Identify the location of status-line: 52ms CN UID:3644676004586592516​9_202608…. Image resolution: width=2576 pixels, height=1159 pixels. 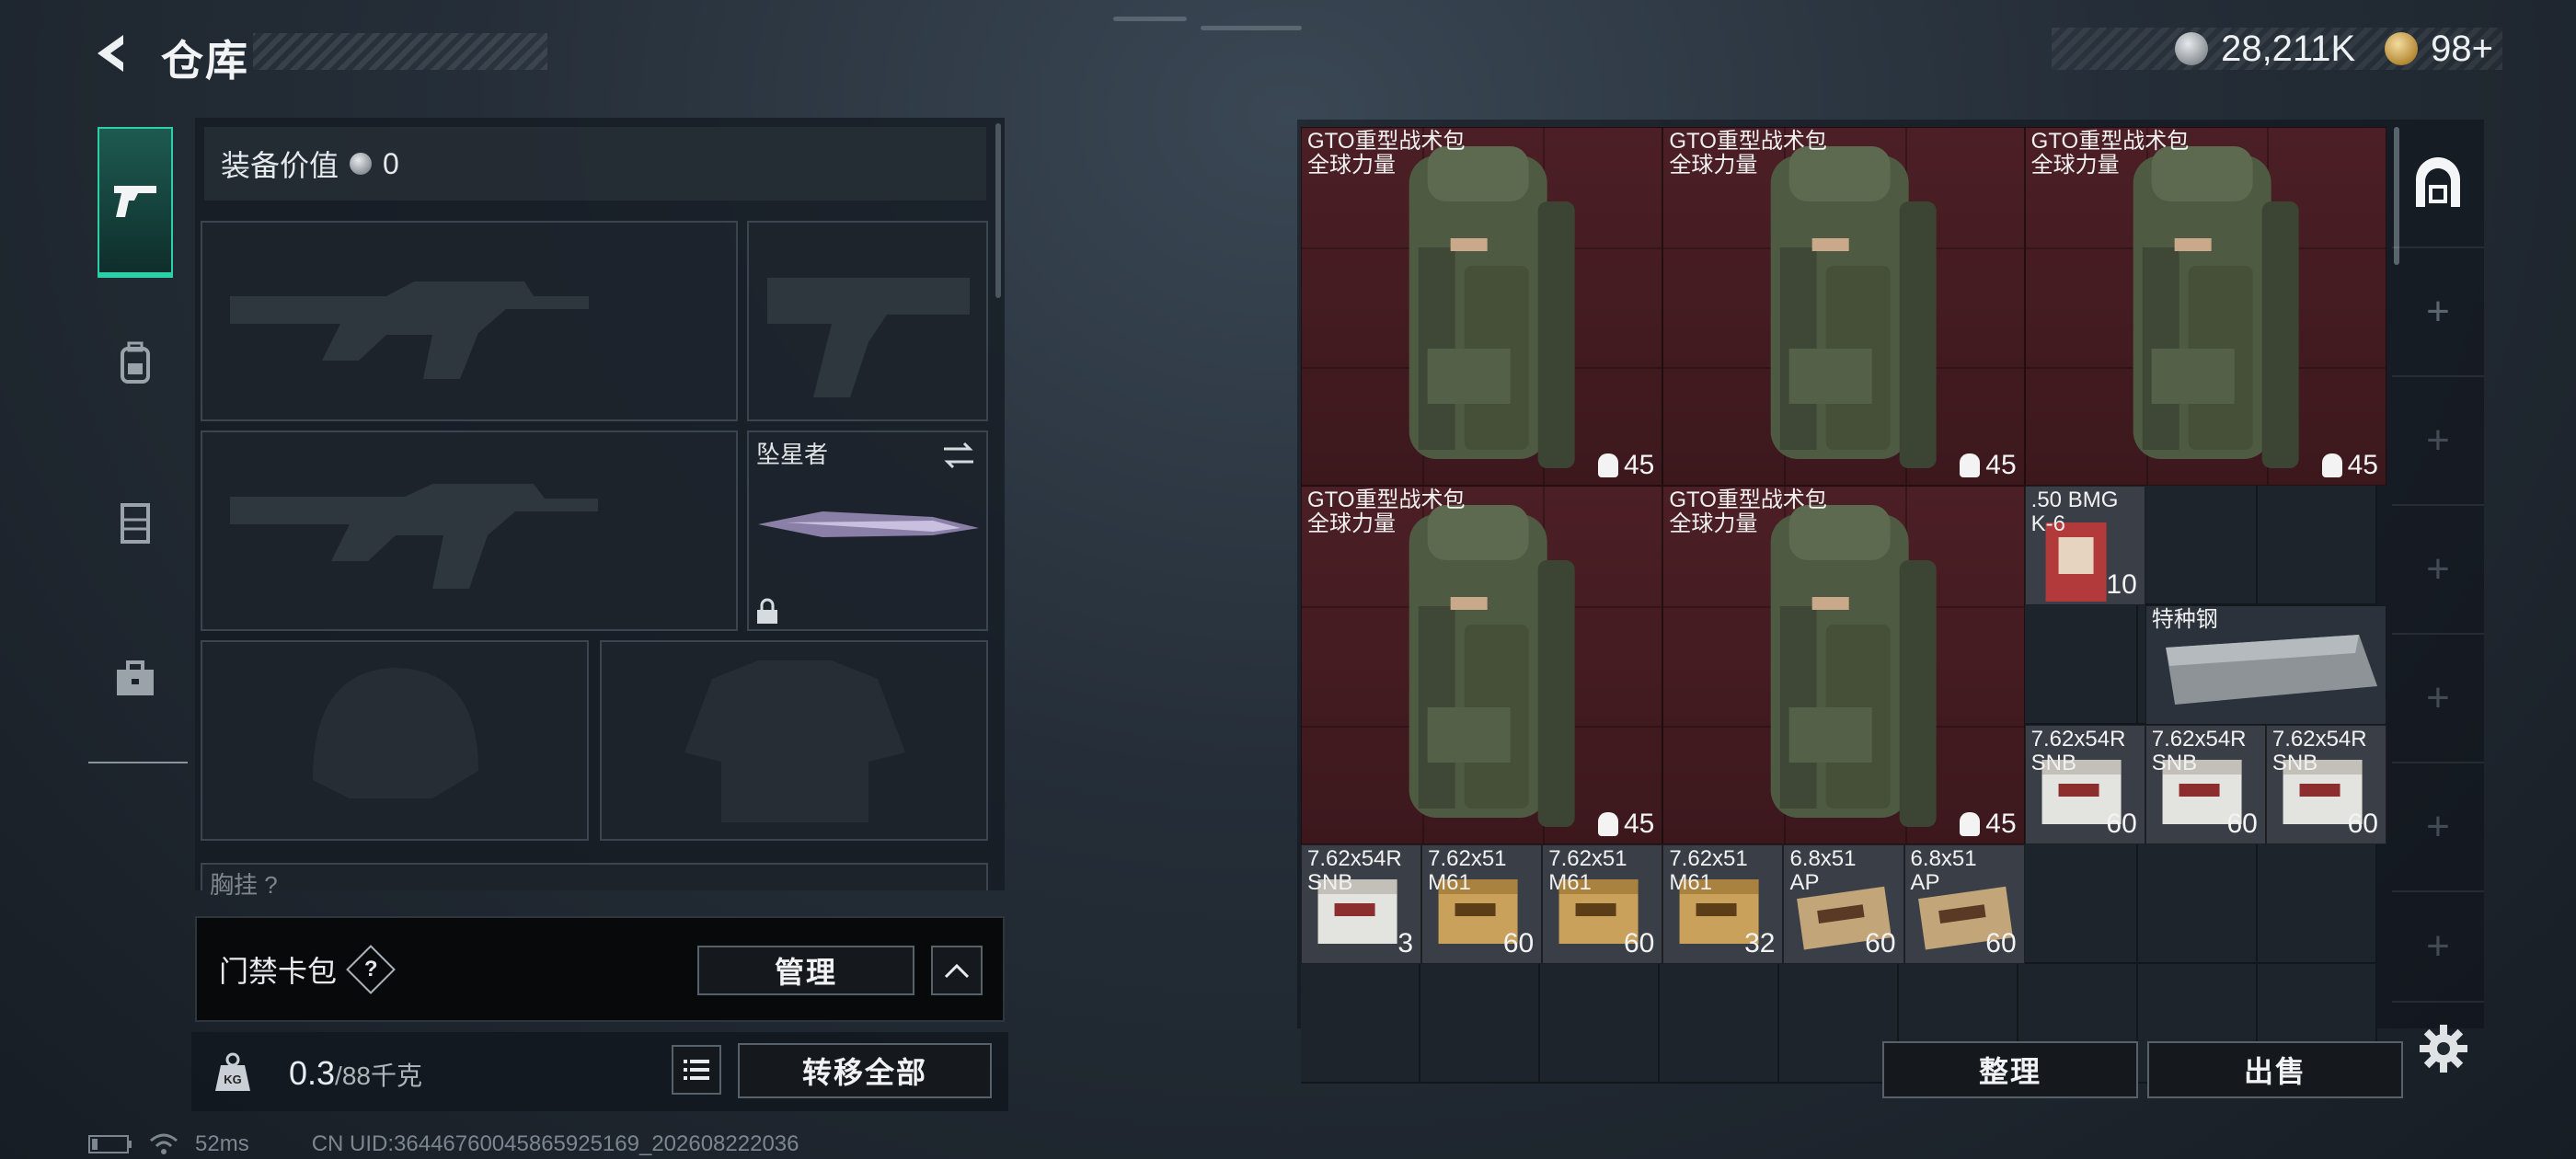
(443, 1144).